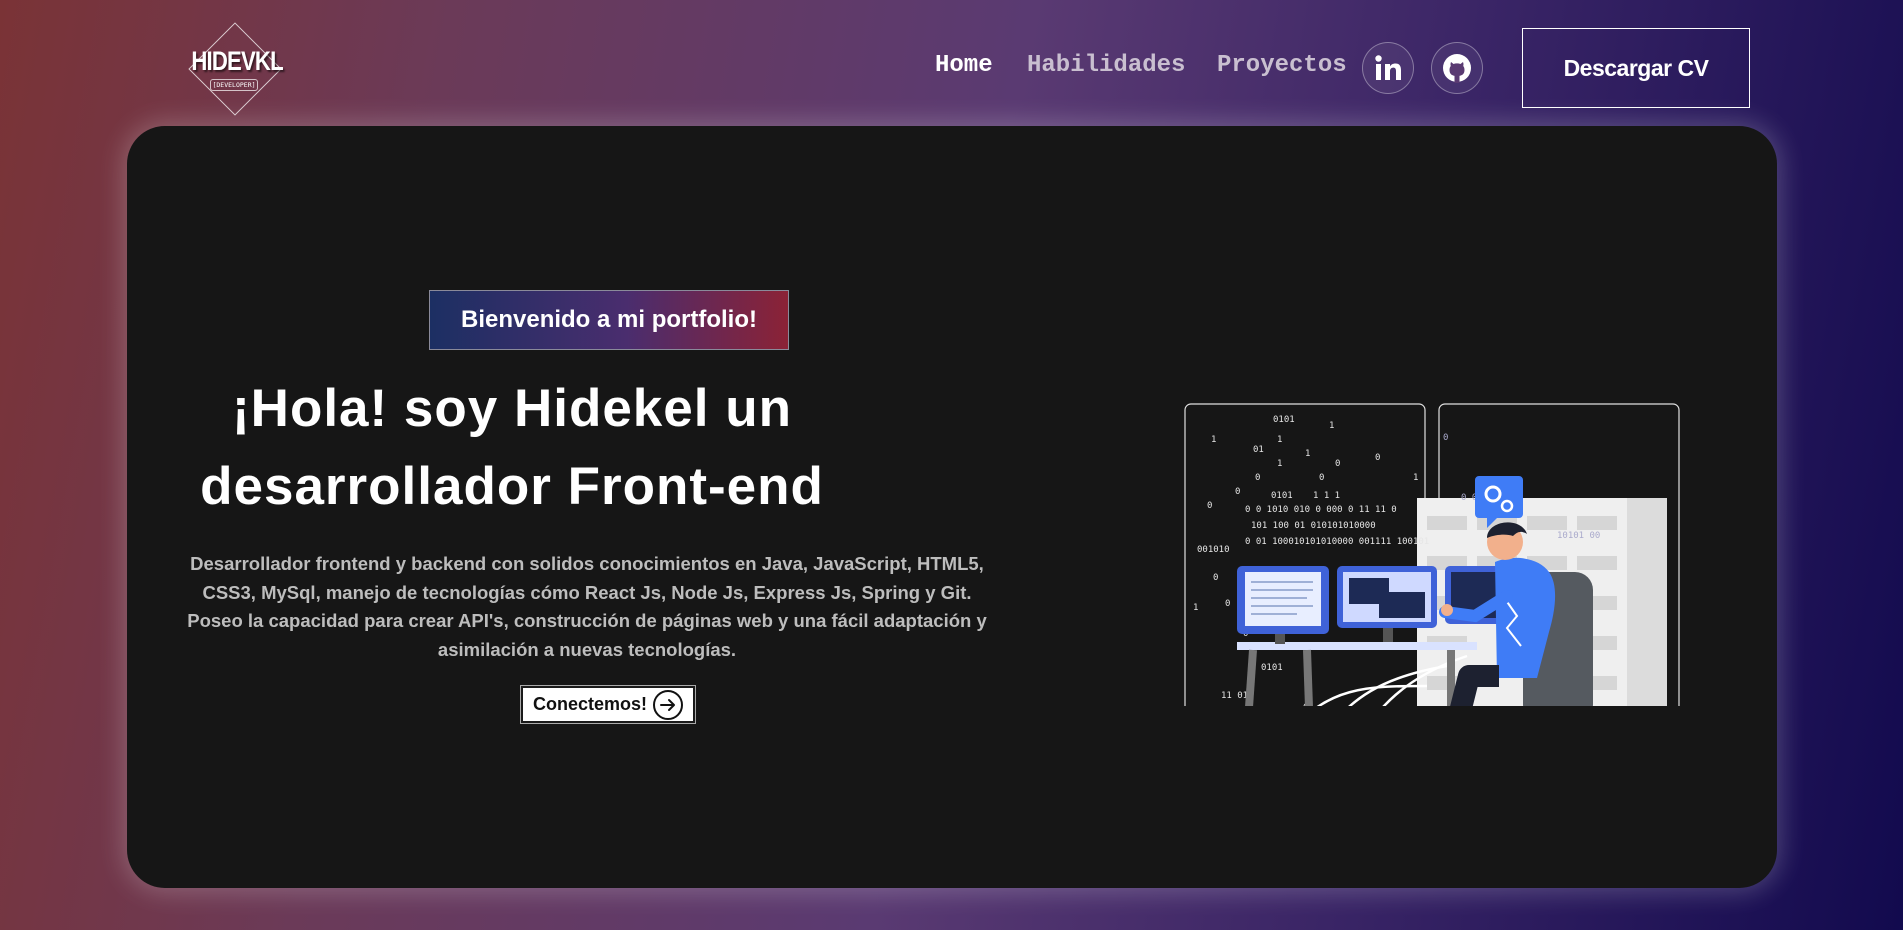 Image resolution: width=1903 pixels, height=930 pixels. What do you see at coordinates (512, 486) in the screenshot?
I see `hero-title-line-2: desarrollador Front-end` at bounding box center [512, 486].